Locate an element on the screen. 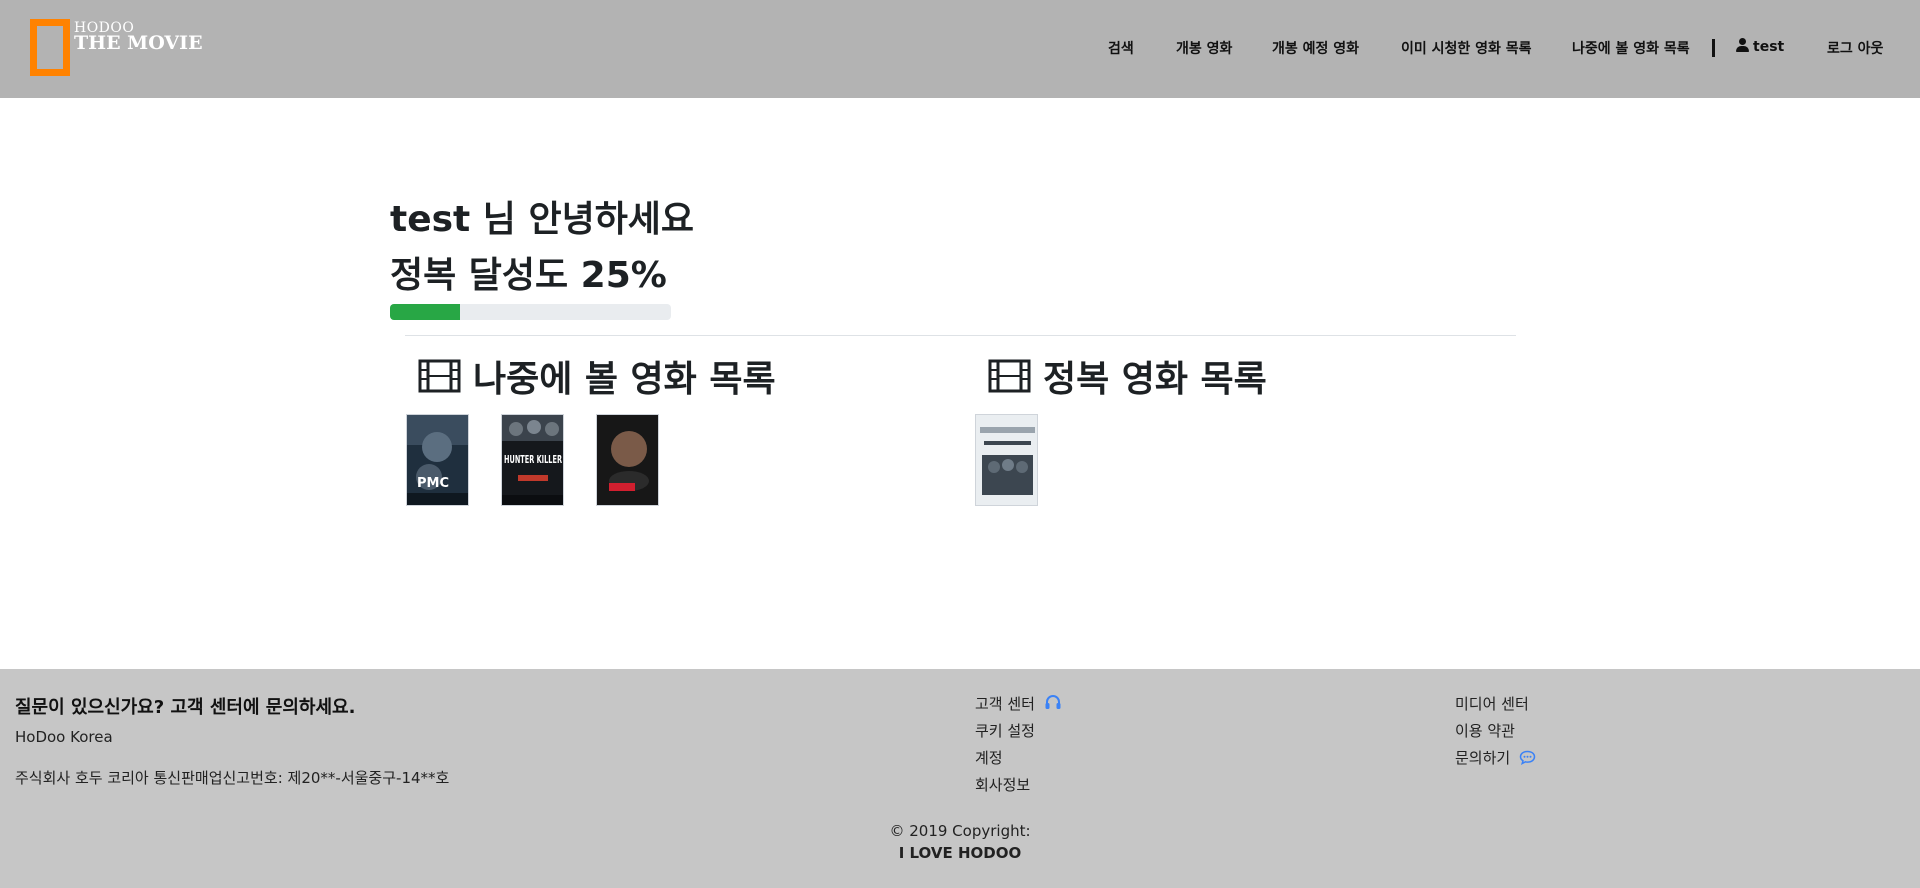 The image size is (1920, 888). footer-link-company-info: 회사정보 is located at coordinates (1002, 784).